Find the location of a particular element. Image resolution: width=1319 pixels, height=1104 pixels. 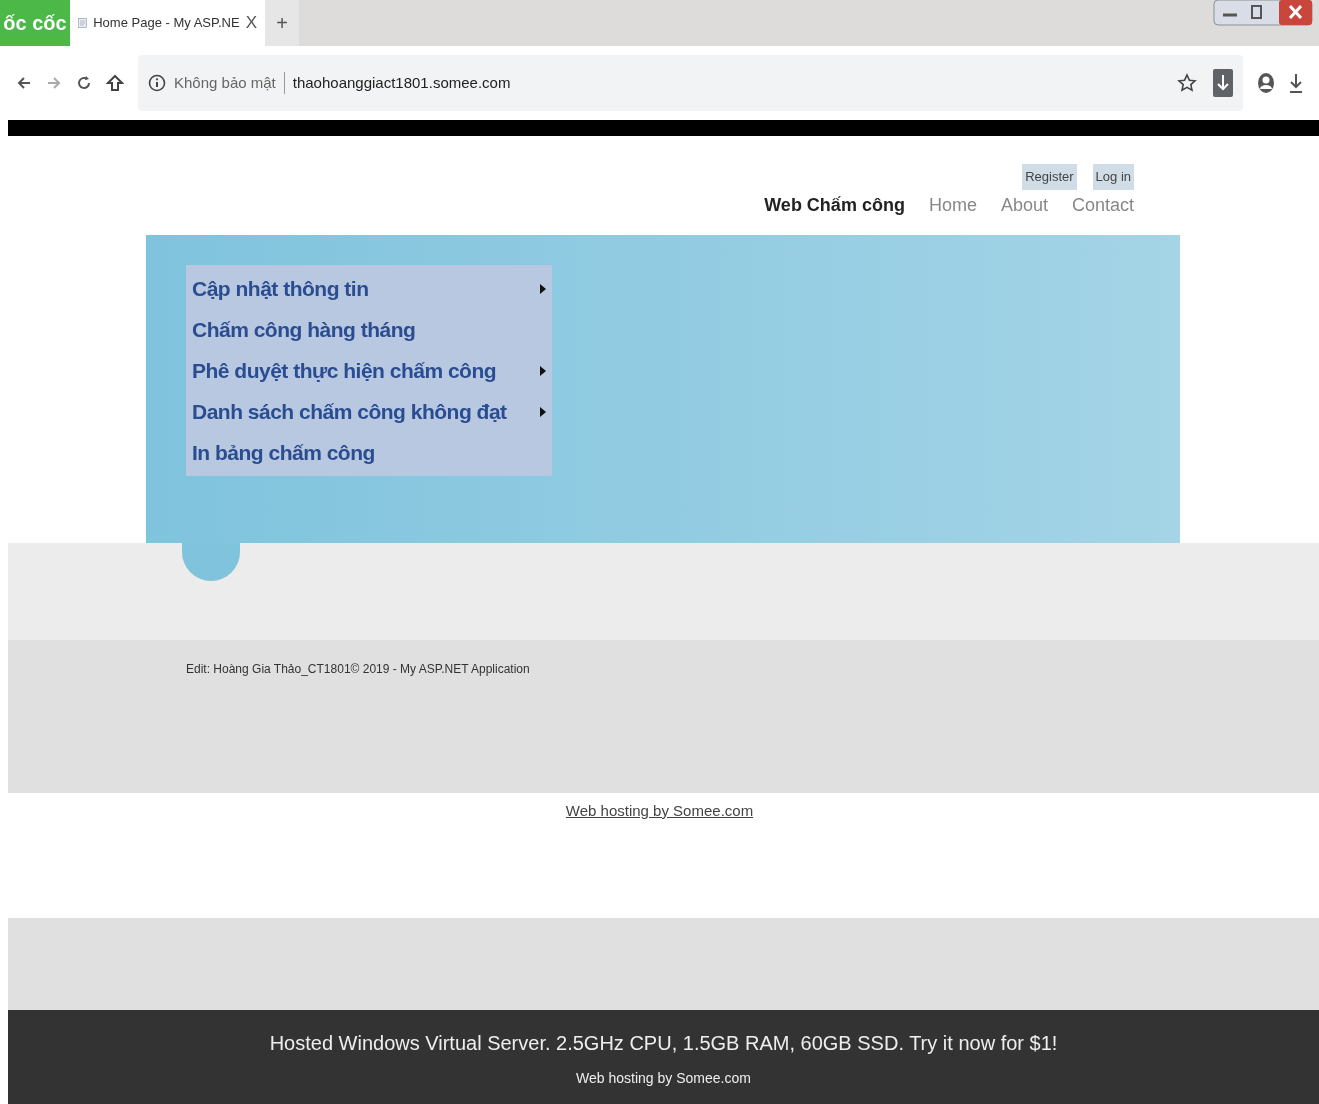

security-label: Không bảo mật is located at coordinates (229, 83).